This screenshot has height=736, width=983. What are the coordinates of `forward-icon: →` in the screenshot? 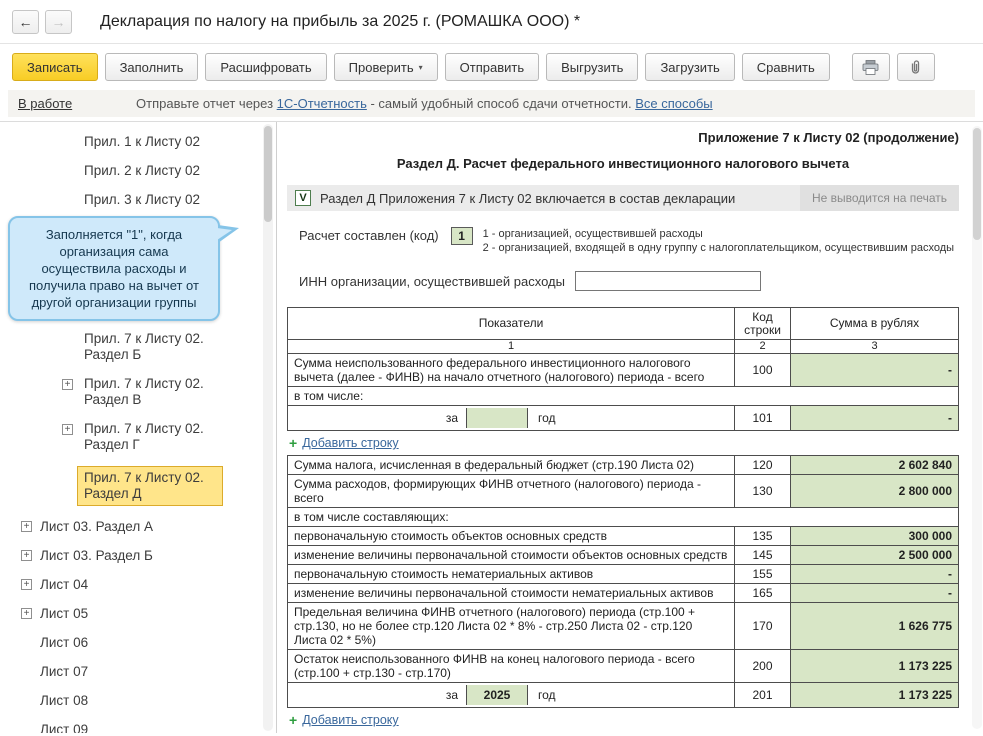 It's located at (58, 21).